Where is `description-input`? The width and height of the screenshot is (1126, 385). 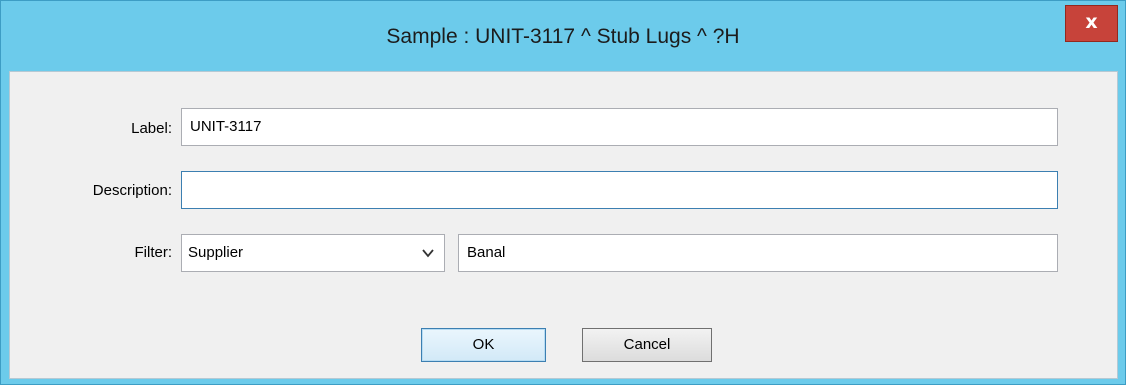
description-input is located at coordinates (619, 190).